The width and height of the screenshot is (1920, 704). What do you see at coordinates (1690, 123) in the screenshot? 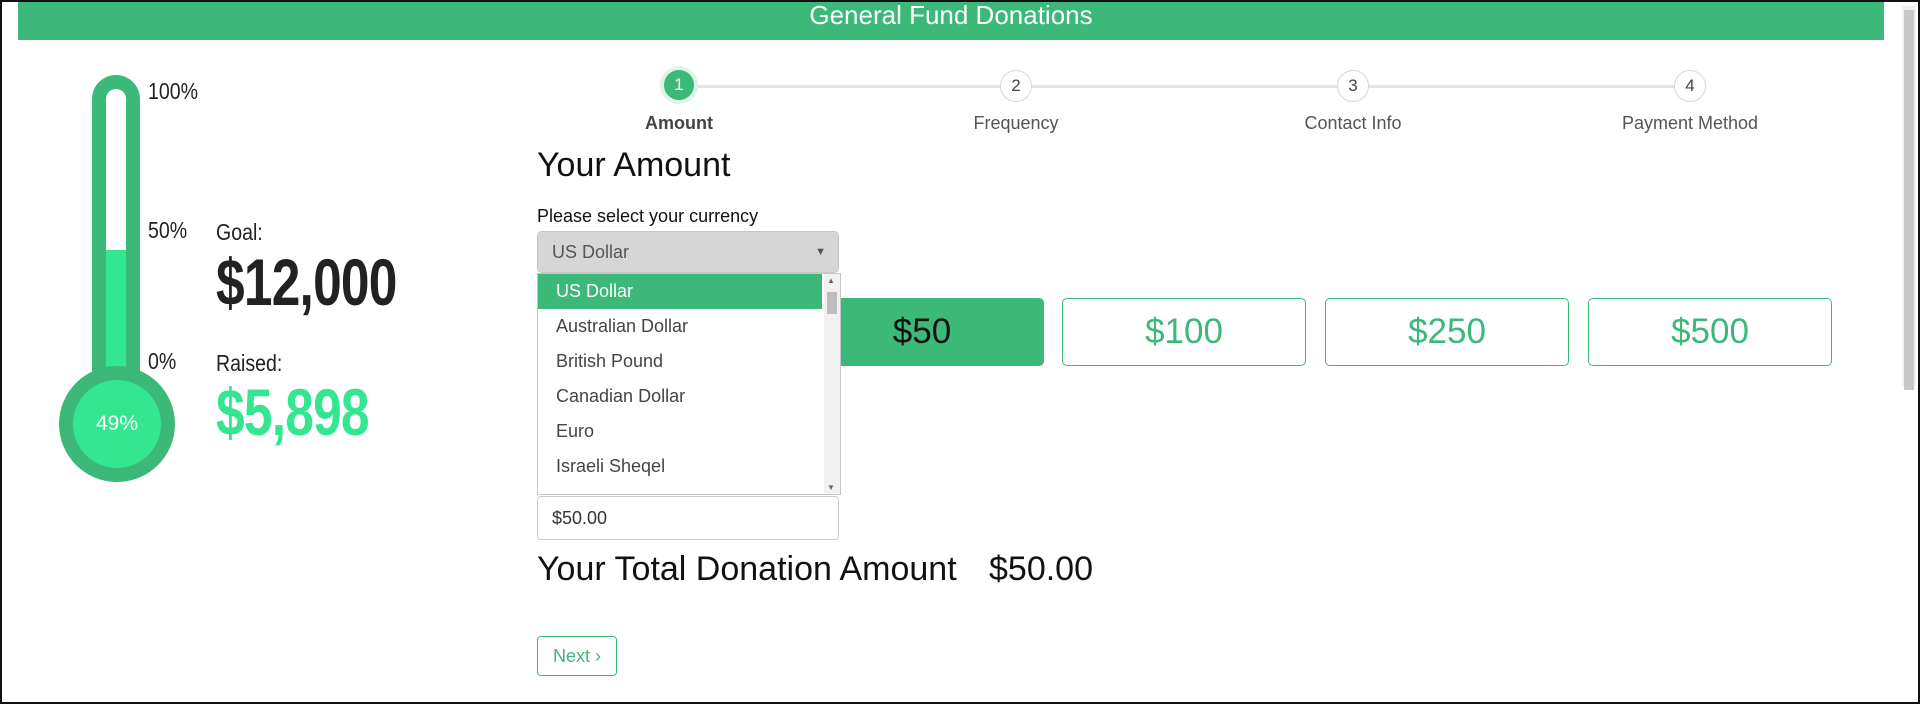
I see `step-4-label: Payment Method` at bounding box center [1690, 123].